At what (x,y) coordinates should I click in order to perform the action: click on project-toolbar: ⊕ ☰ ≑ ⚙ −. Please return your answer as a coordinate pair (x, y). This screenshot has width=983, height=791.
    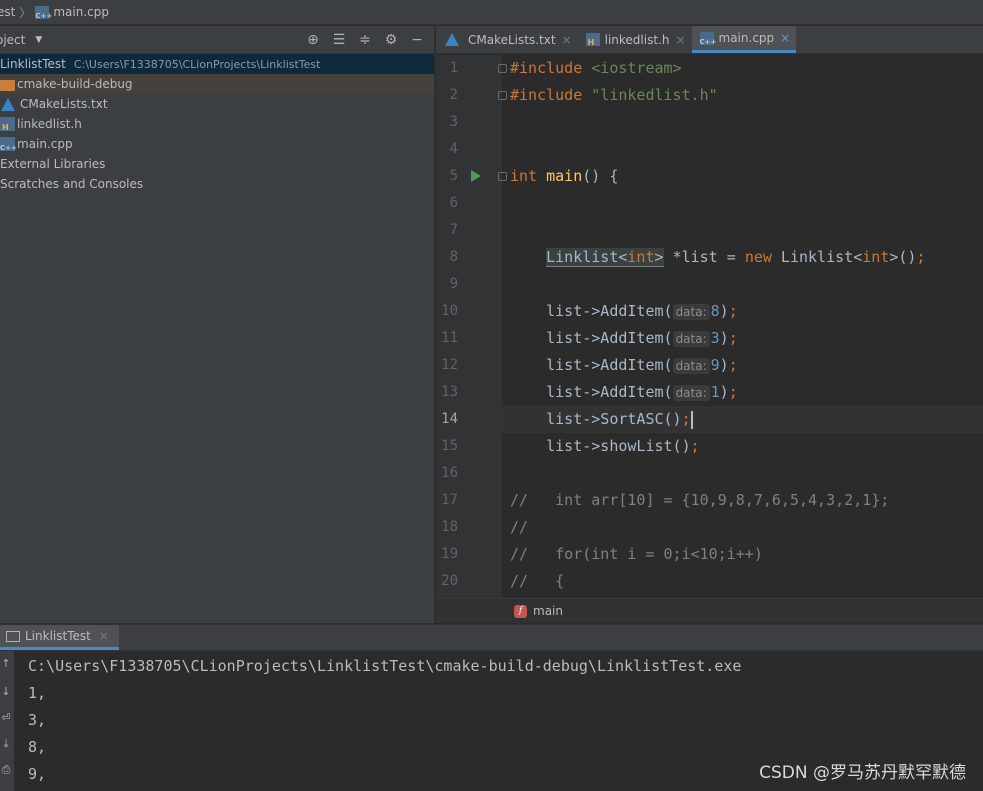
    Looking at the image, I should click on (365, 40).